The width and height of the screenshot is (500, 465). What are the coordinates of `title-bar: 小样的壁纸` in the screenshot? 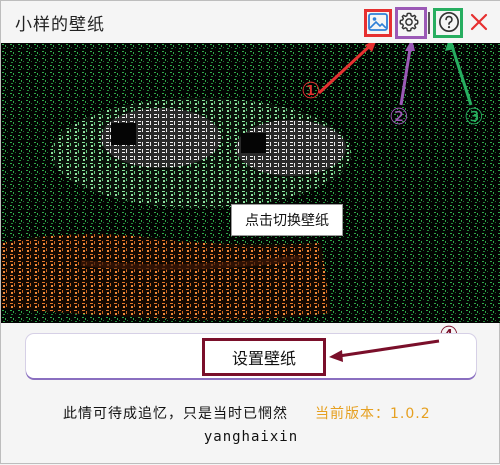 It's located at (250, 22).